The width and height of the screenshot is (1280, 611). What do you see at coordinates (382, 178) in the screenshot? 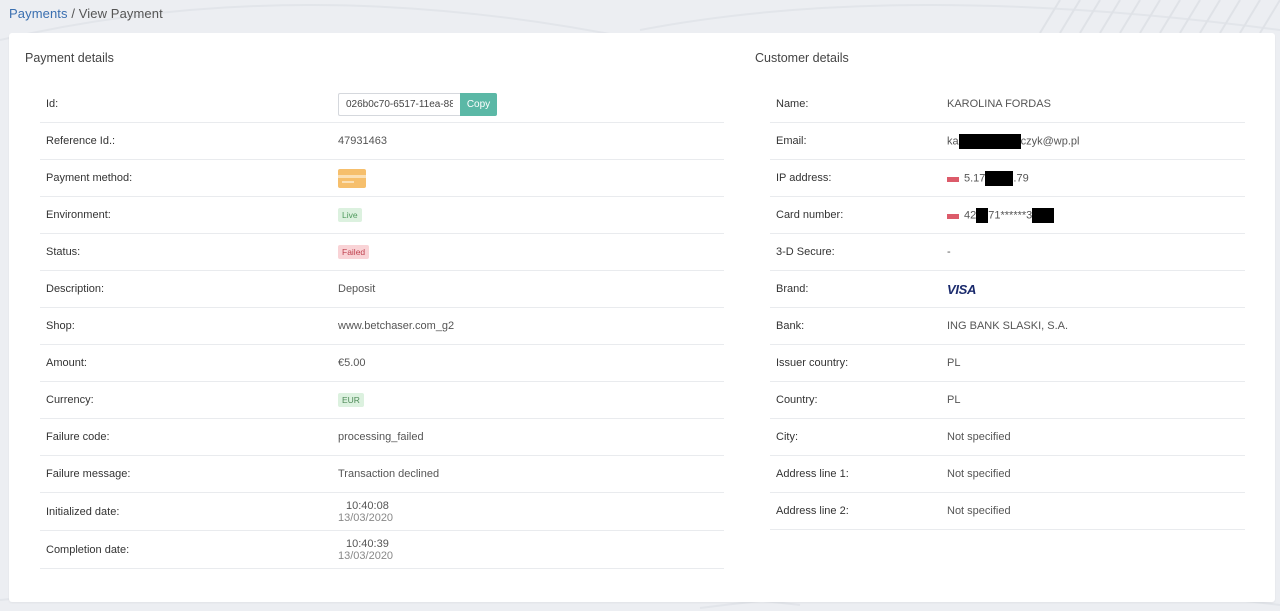
I see `row-payment-method: Payment method:` at bounding box center [382, 178].